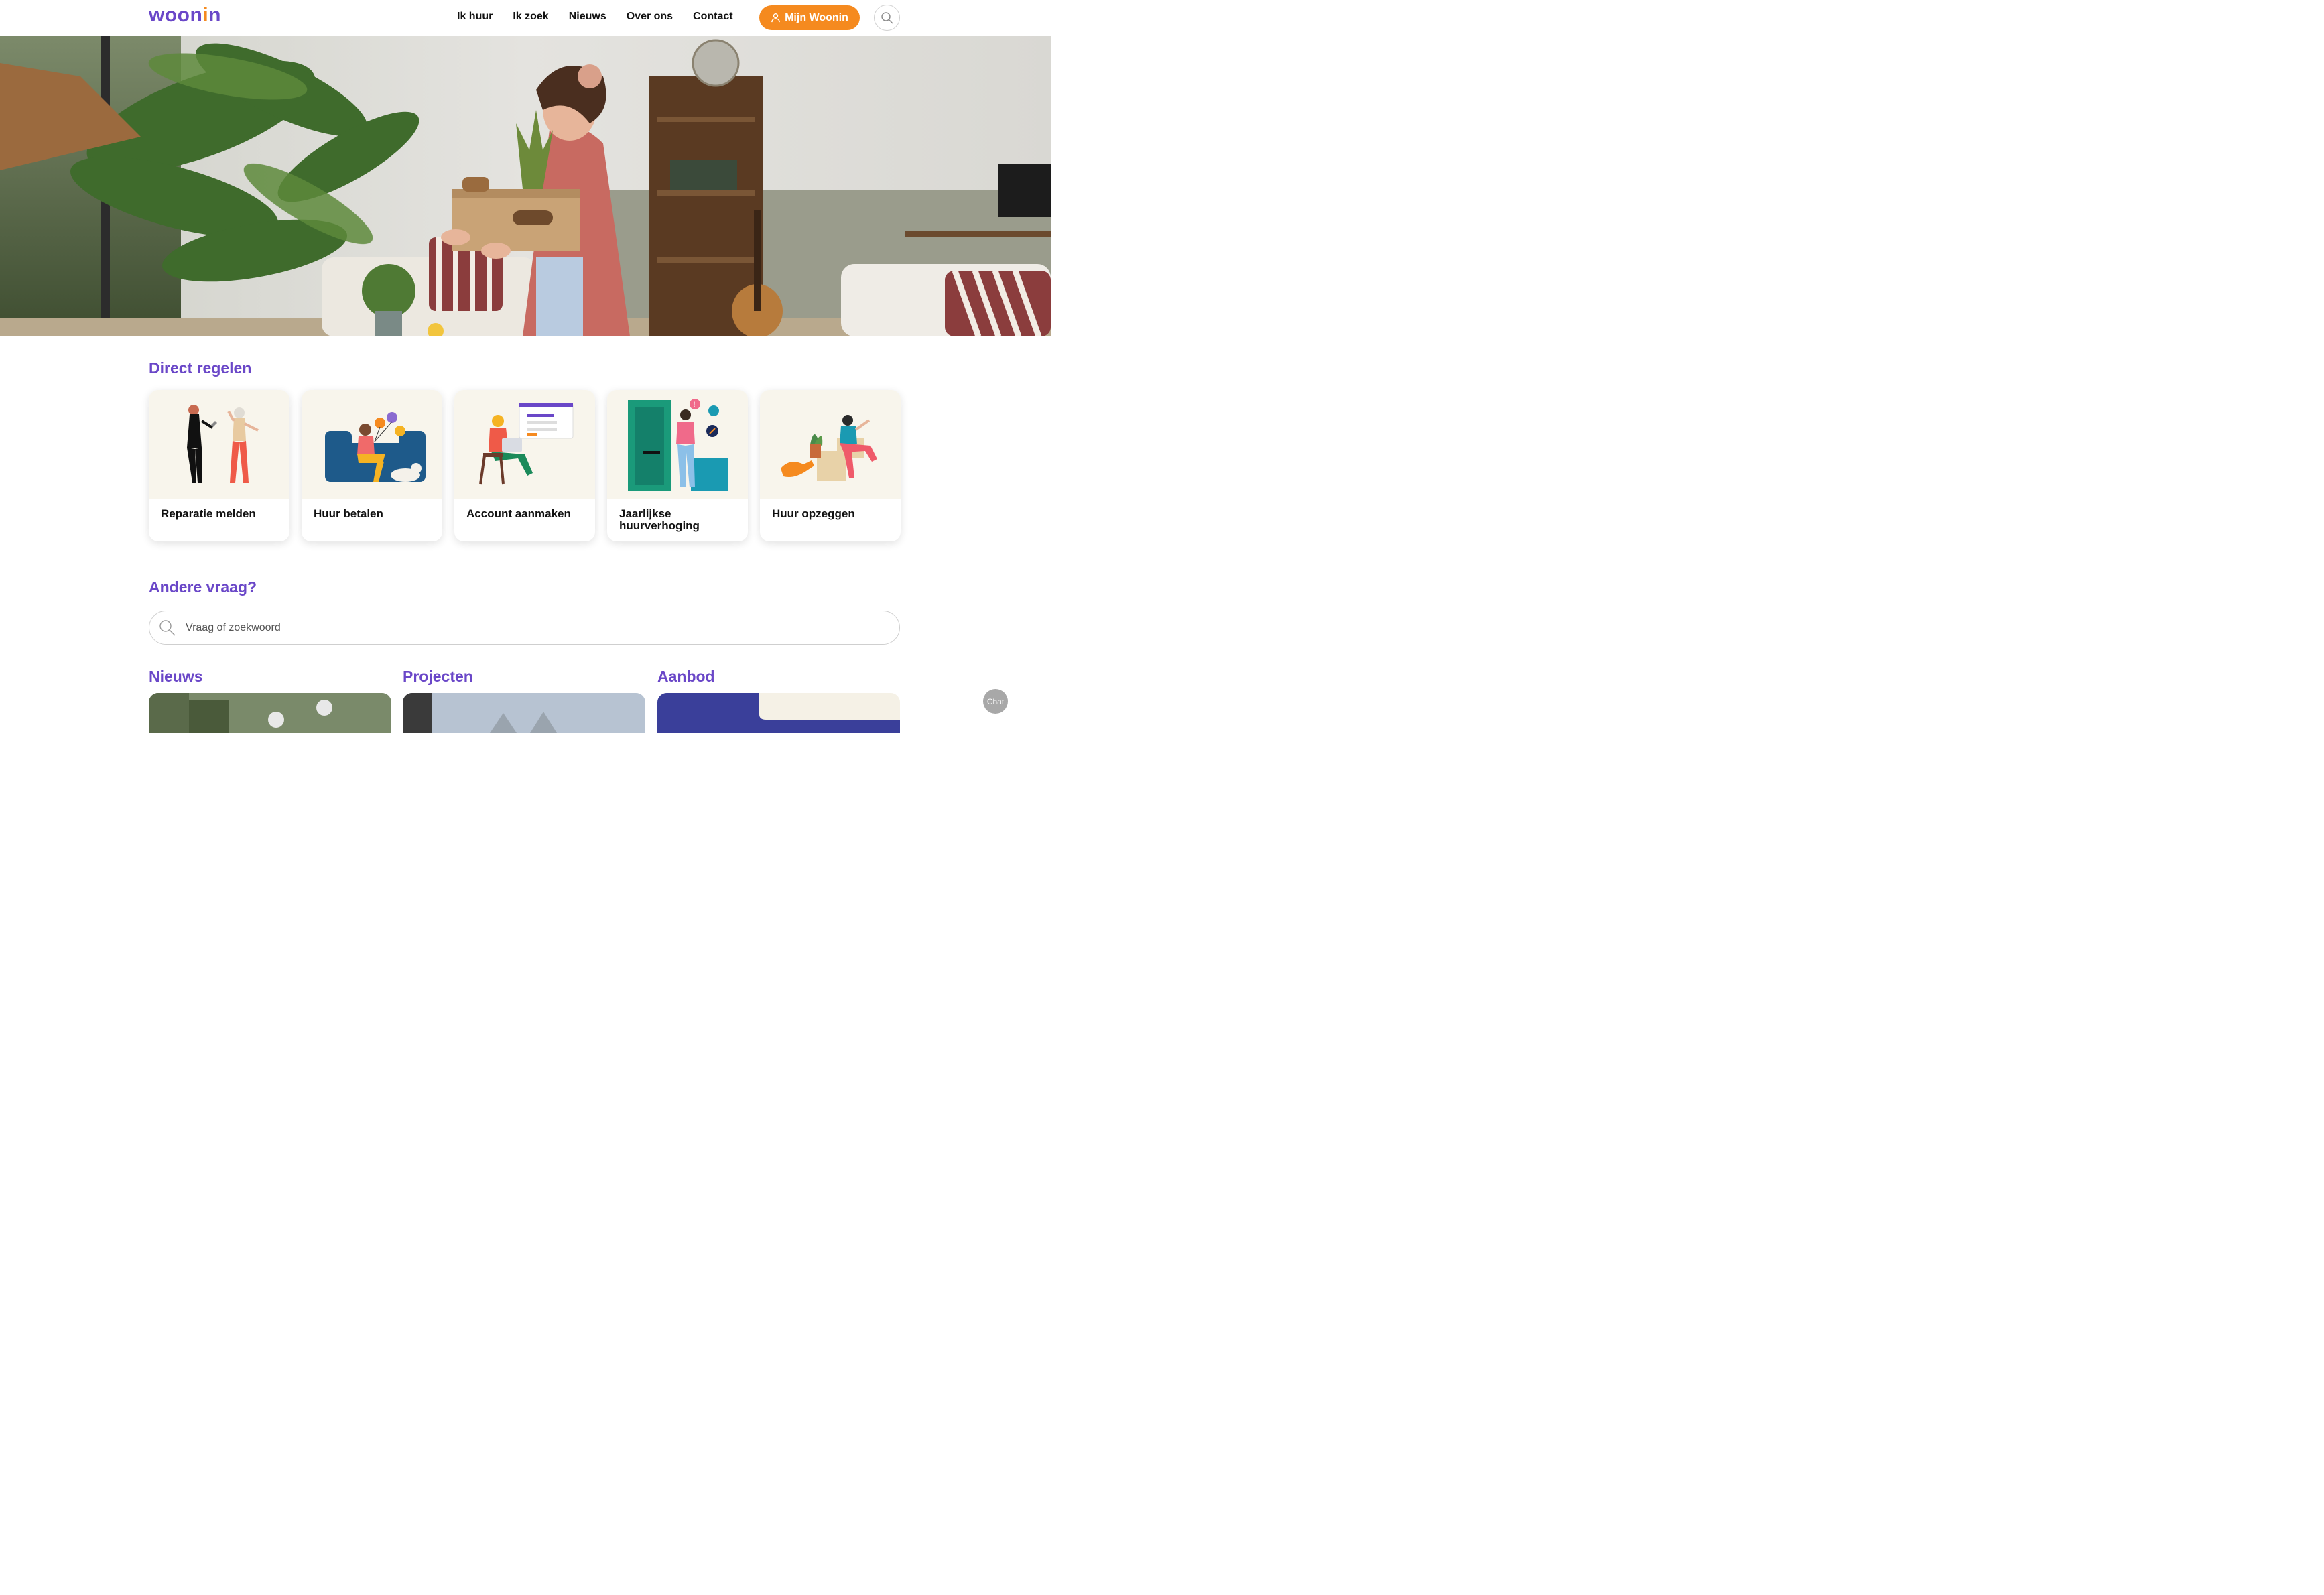 This screenshot has height=1595, width=2324. Describe the element at coordinates (209, 513) in the screenshot. I see `card-label: Reparatie melden` at that location.